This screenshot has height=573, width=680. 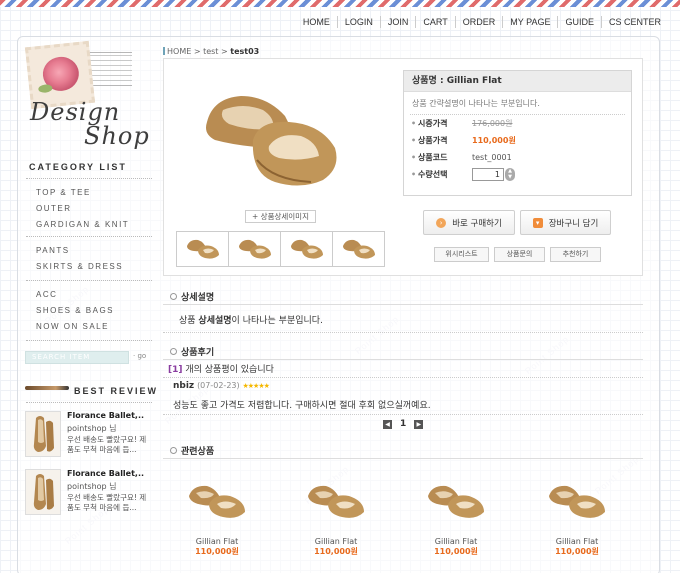 What do you see at coordinates (519, 254) in the screenshot?
I see `inquiry-button: 상품문의` at bounding box center [519, 254].